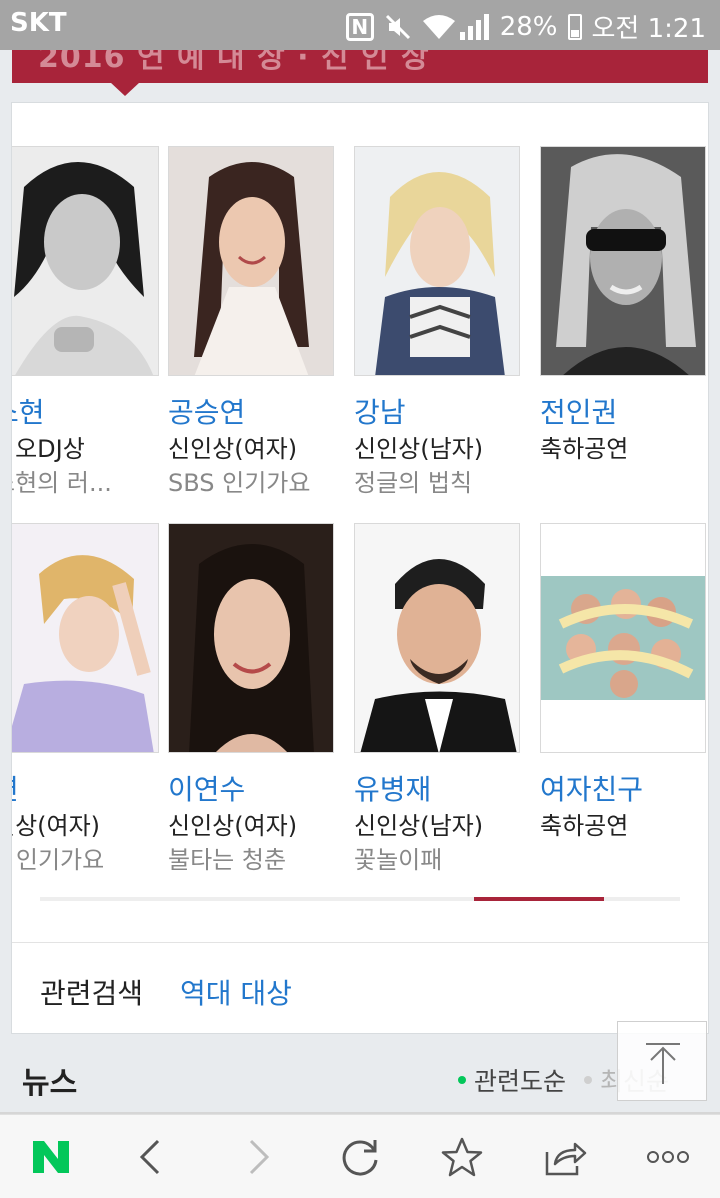  What do you see at coordinates (474, 26) in the screenshot?
I see `signal-icon` at bounding box center [474, 26].